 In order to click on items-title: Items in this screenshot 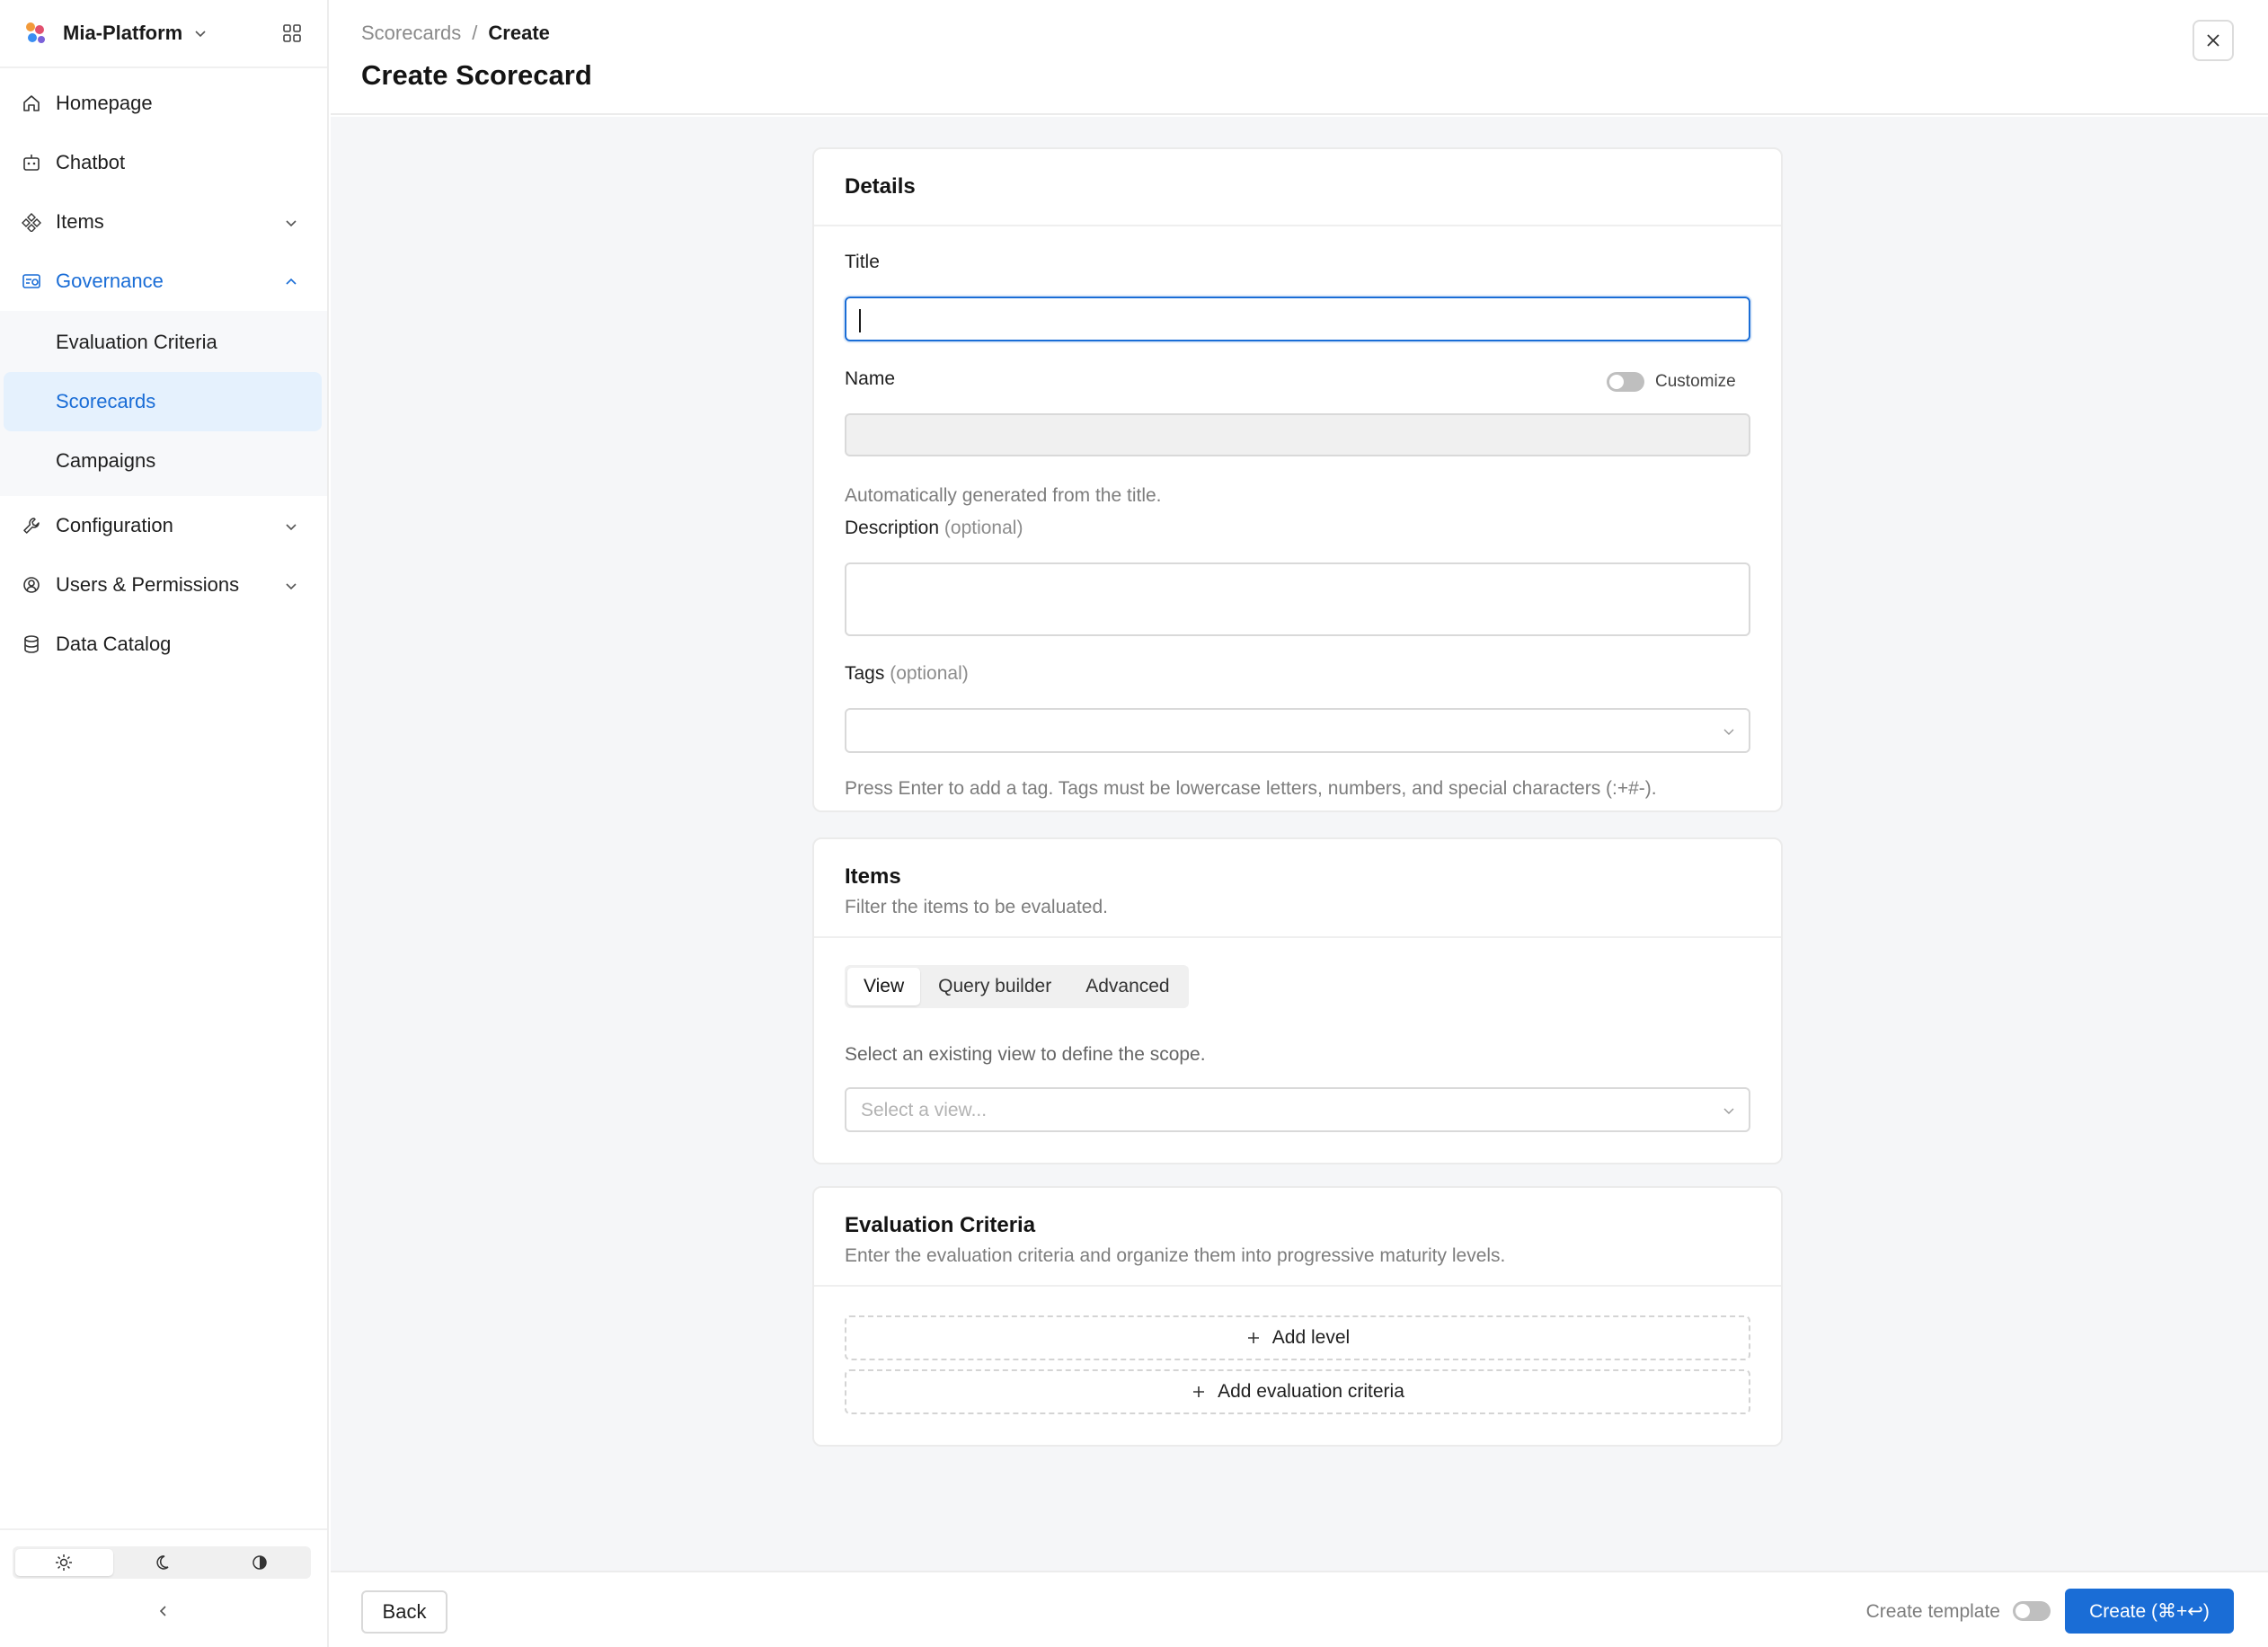, I will do `click(873, 876)`.